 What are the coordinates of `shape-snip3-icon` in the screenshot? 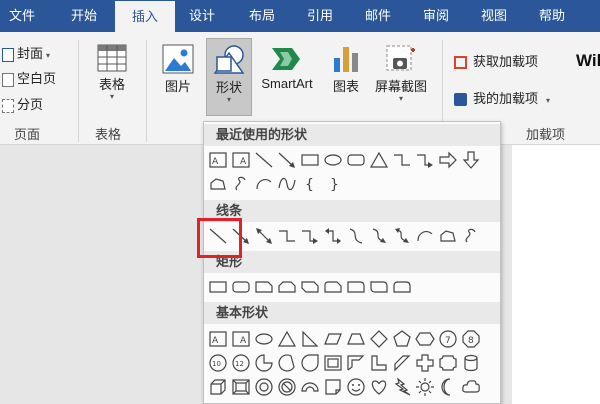 It's located at (310, 287).